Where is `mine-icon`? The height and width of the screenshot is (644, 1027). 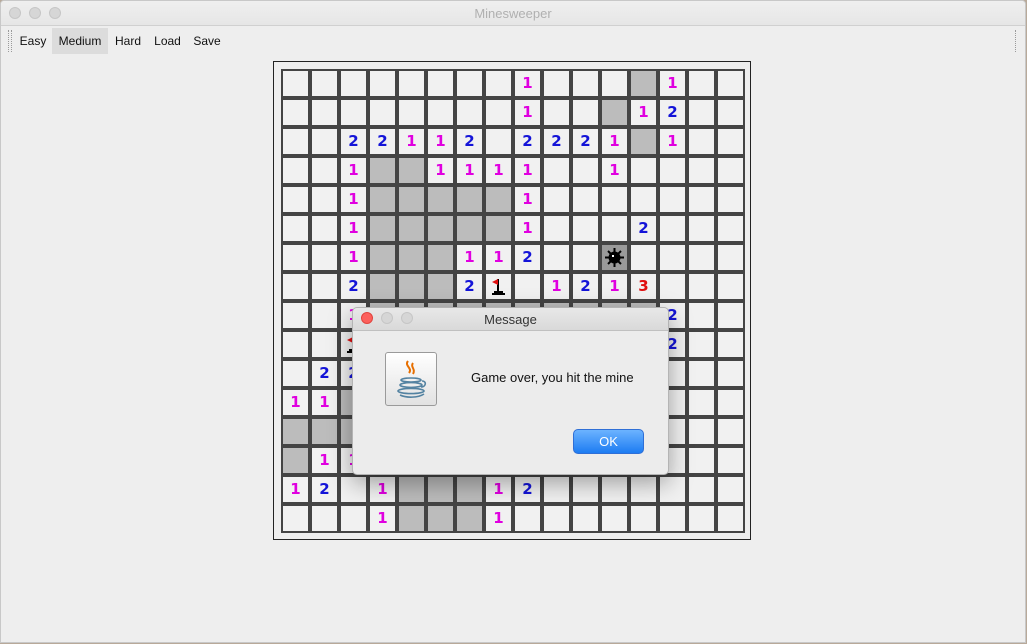 mine-icon is located at coordinates (614, 257).